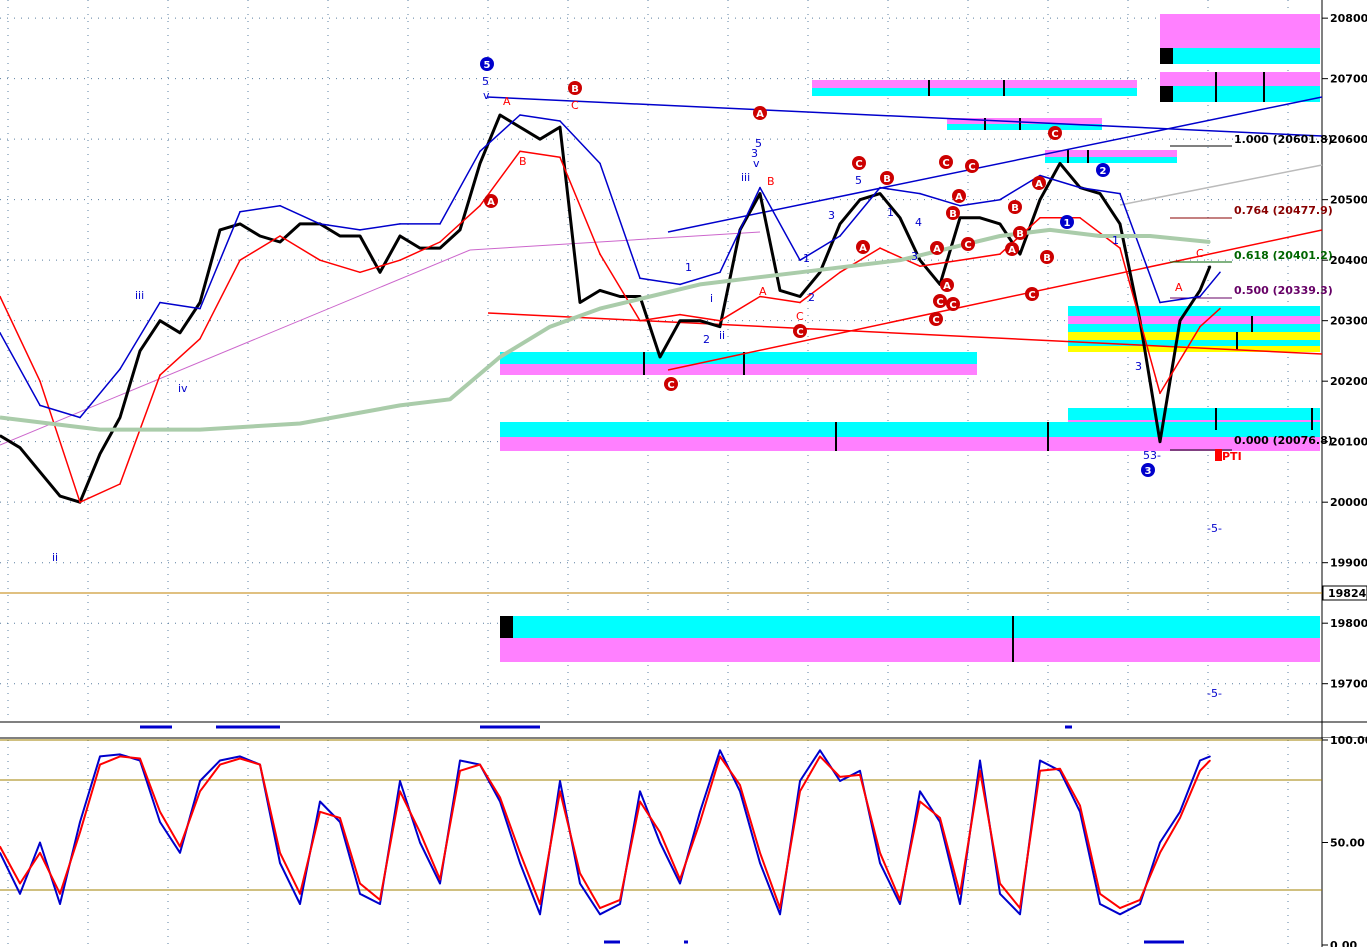 The image size is (1367, 947). Describe the element at coordinates (507, 101) in the screenshot. I see `wave-label: A` at that location.